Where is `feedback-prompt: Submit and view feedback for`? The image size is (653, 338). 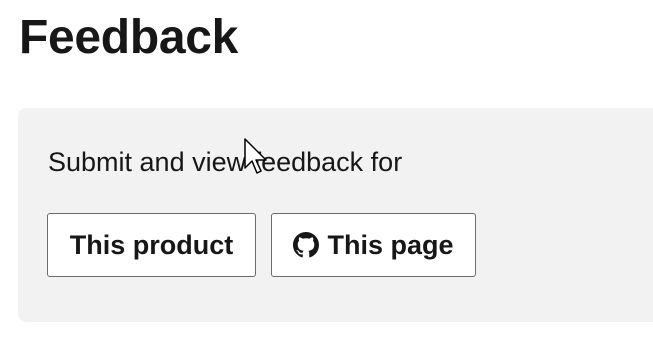
feedback-prompt: Submit and view feedback for is located at coordinates (225, 162).